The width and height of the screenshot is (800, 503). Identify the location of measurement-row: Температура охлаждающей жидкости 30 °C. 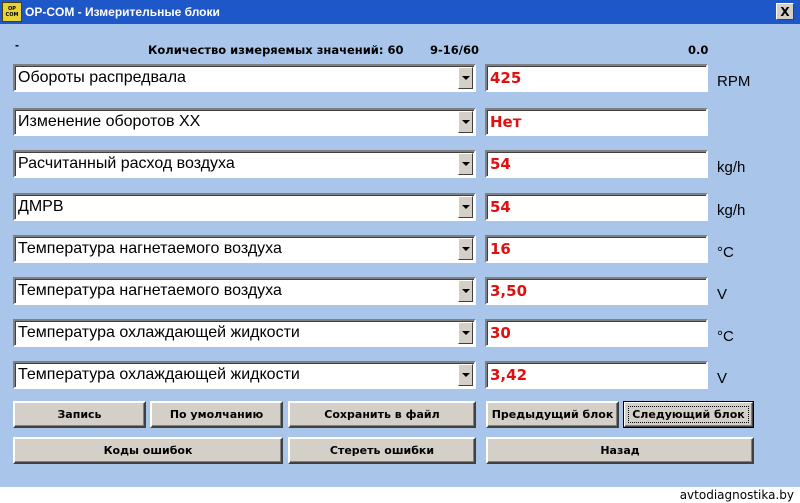
(400, 334).